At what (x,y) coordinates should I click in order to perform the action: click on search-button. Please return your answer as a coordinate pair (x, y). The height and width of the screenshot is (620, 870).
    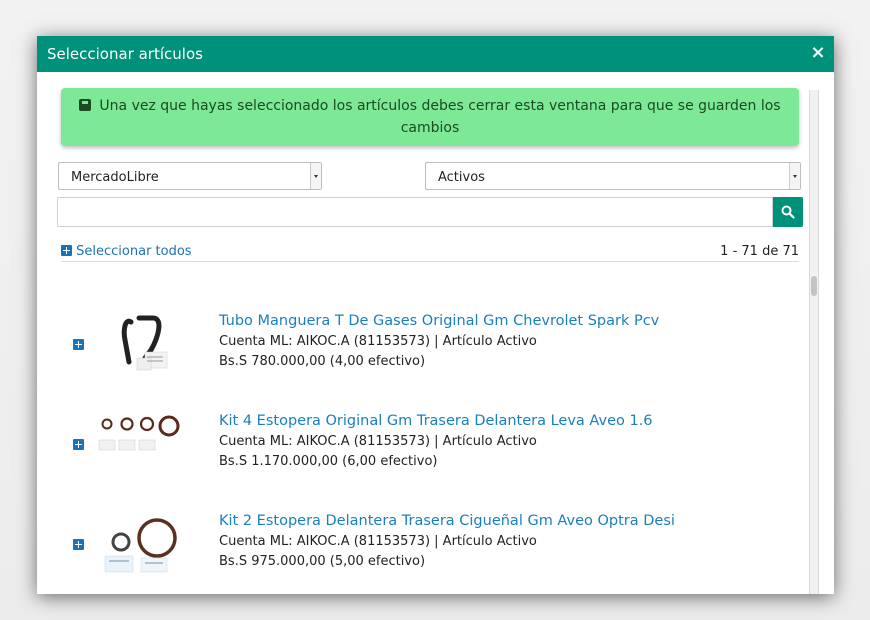
    Looking at the image, I should click on (788, 212).